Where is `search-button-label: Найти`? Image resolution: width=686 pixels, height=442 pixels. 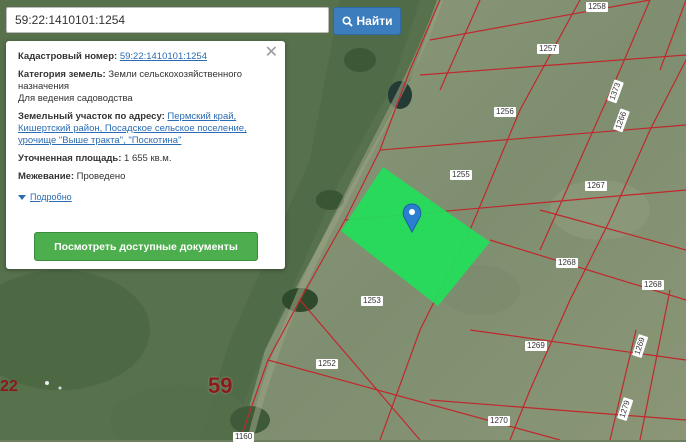
search-button-label: Найти is located at coordinates (374, 21).